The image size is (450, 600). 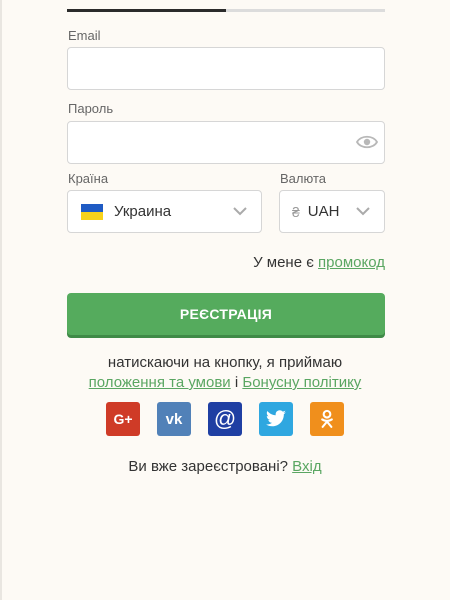 I want to click on page-edge, so click(x=1, y=300).